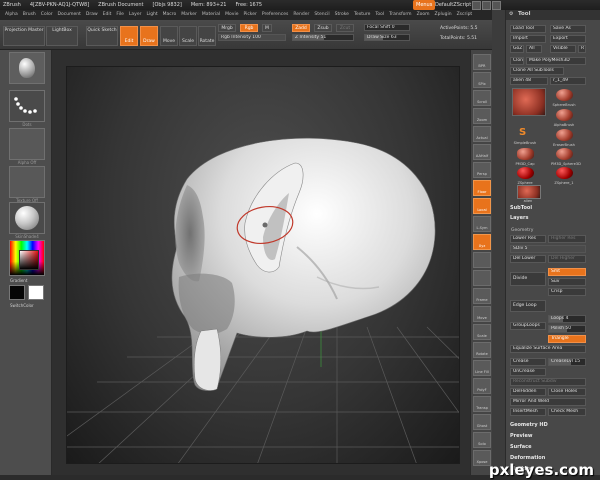  Describe the element at coordinates (482, 80) in the screenshot. I see `shelf-spix-button: SPix` at that location.